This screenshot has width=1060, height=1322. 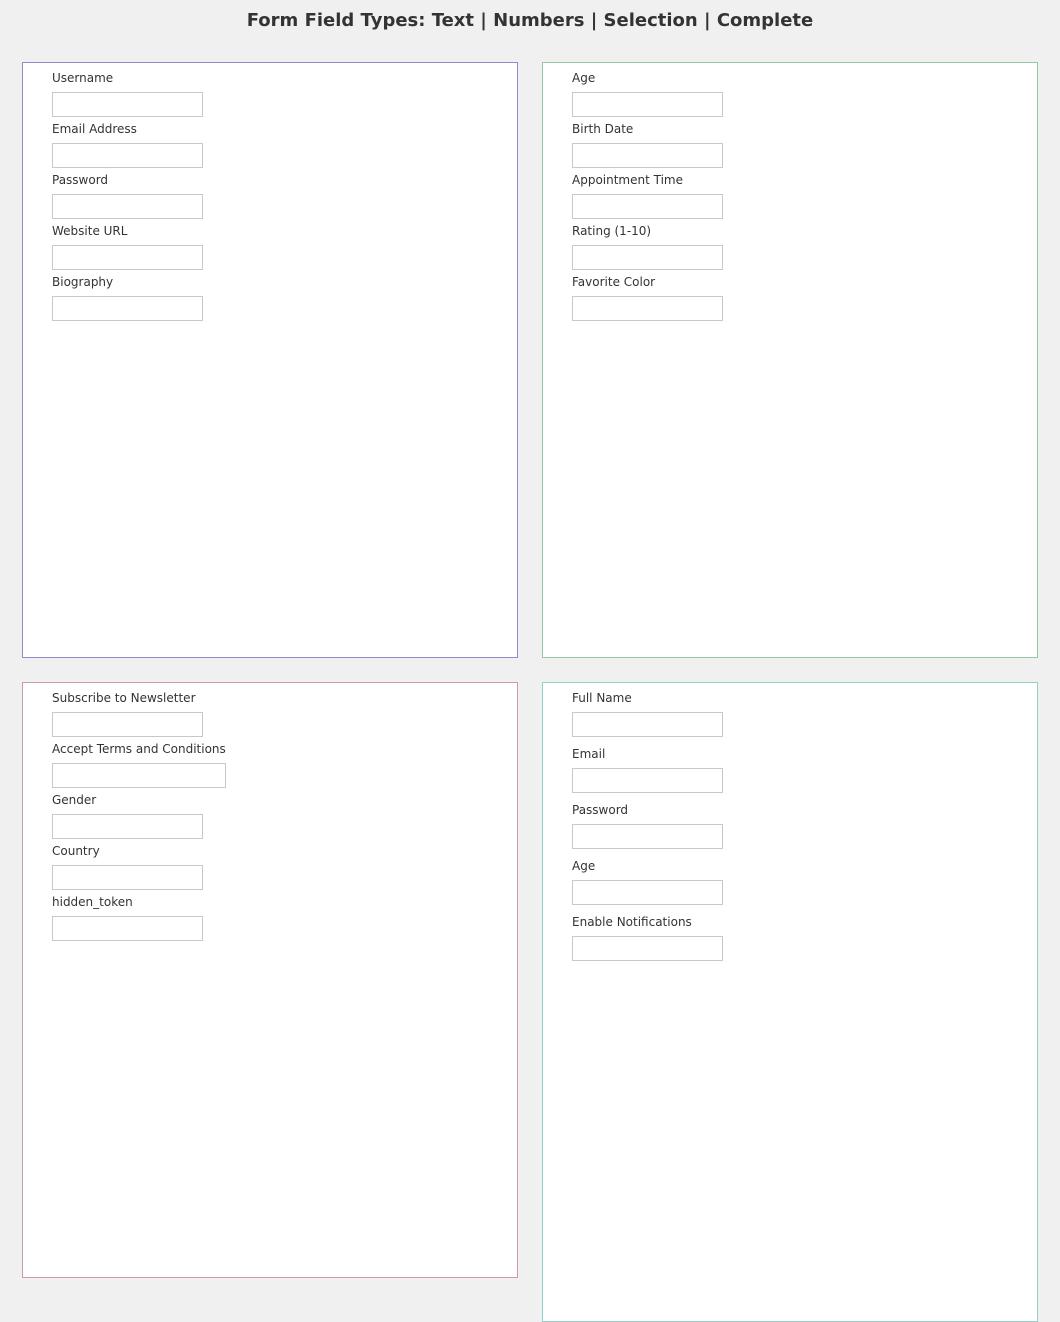 What do you see at coordinates (602, 698) in the screenshot?
I see `full-name-label: Full Name` at bounding box center [602, 698].